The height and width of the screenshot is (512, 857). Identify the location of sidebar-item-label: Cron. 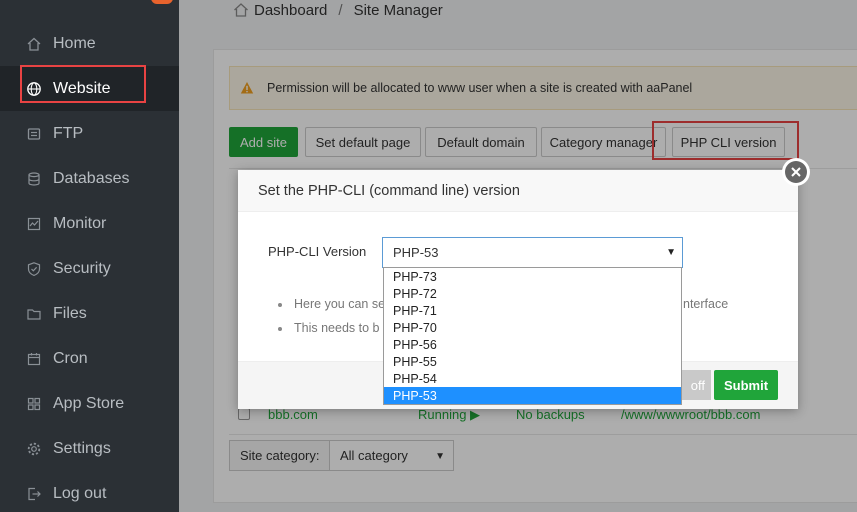
(70, 358).